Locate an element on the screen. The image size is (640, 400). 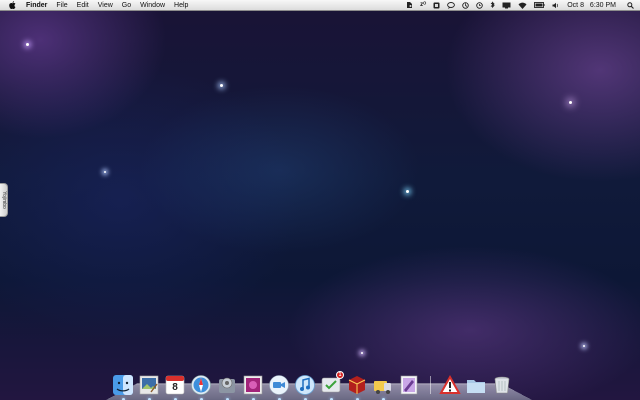
display-icon is located at coordinates (506, 5).